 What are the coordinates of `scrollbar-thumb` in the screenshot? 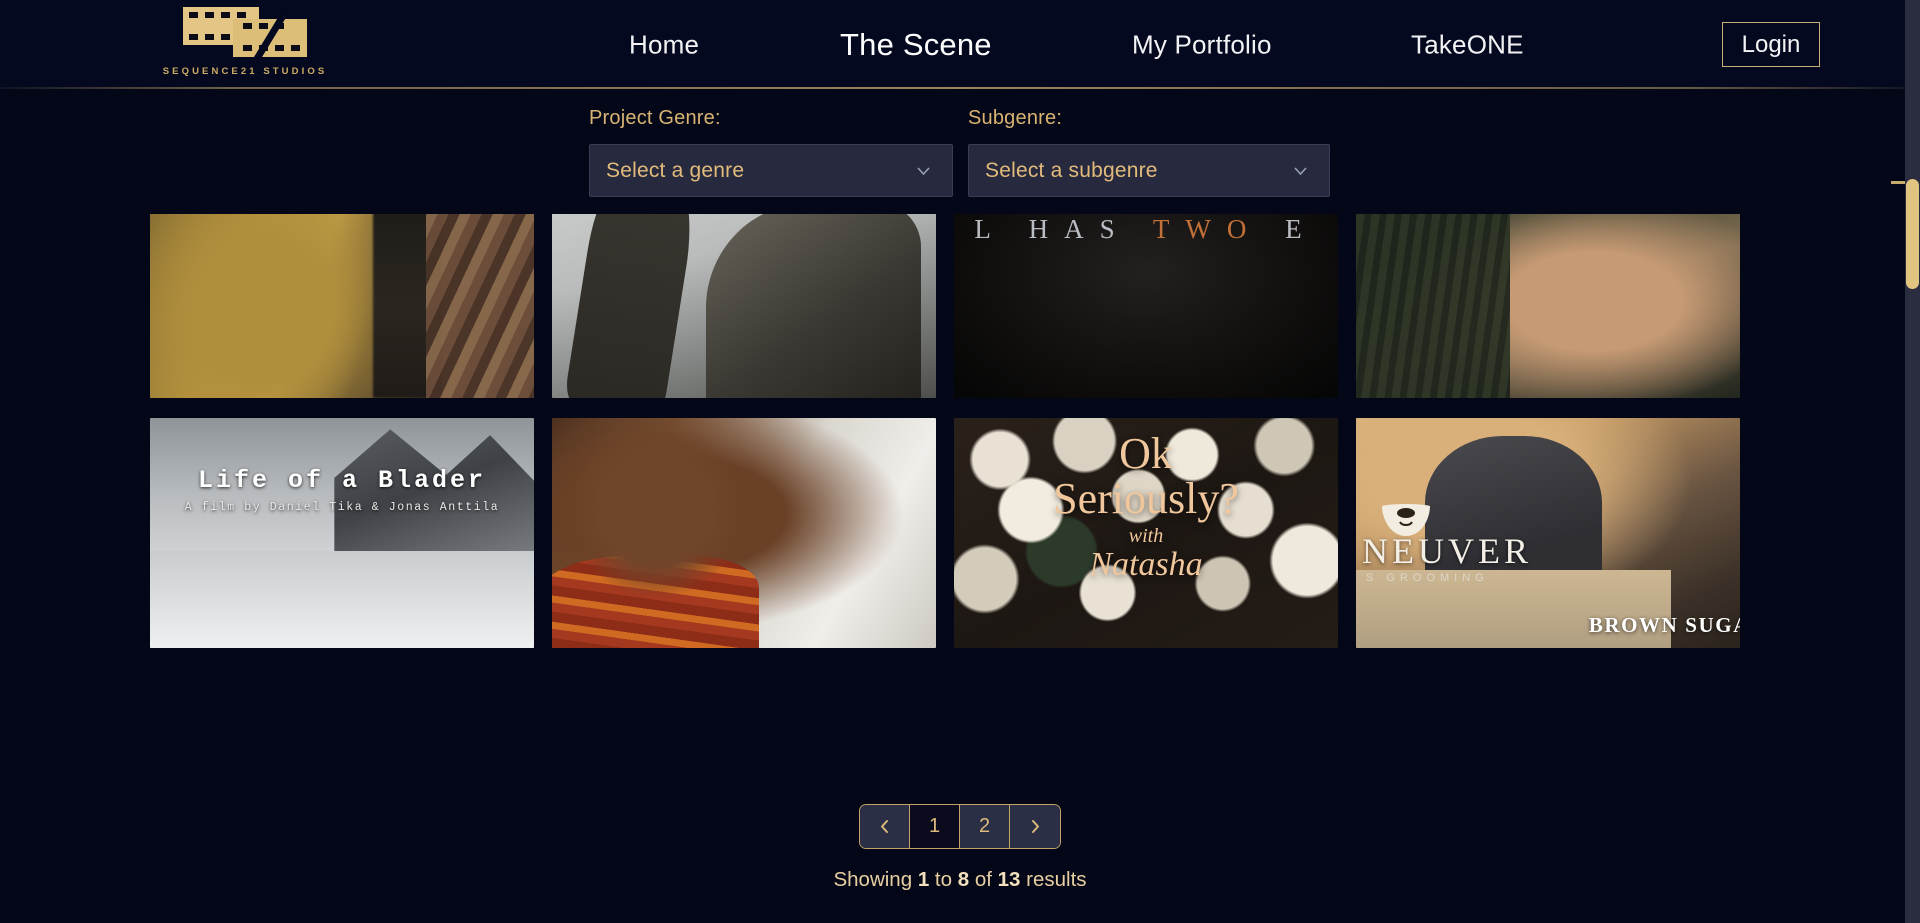 It's located at (1912, 234).